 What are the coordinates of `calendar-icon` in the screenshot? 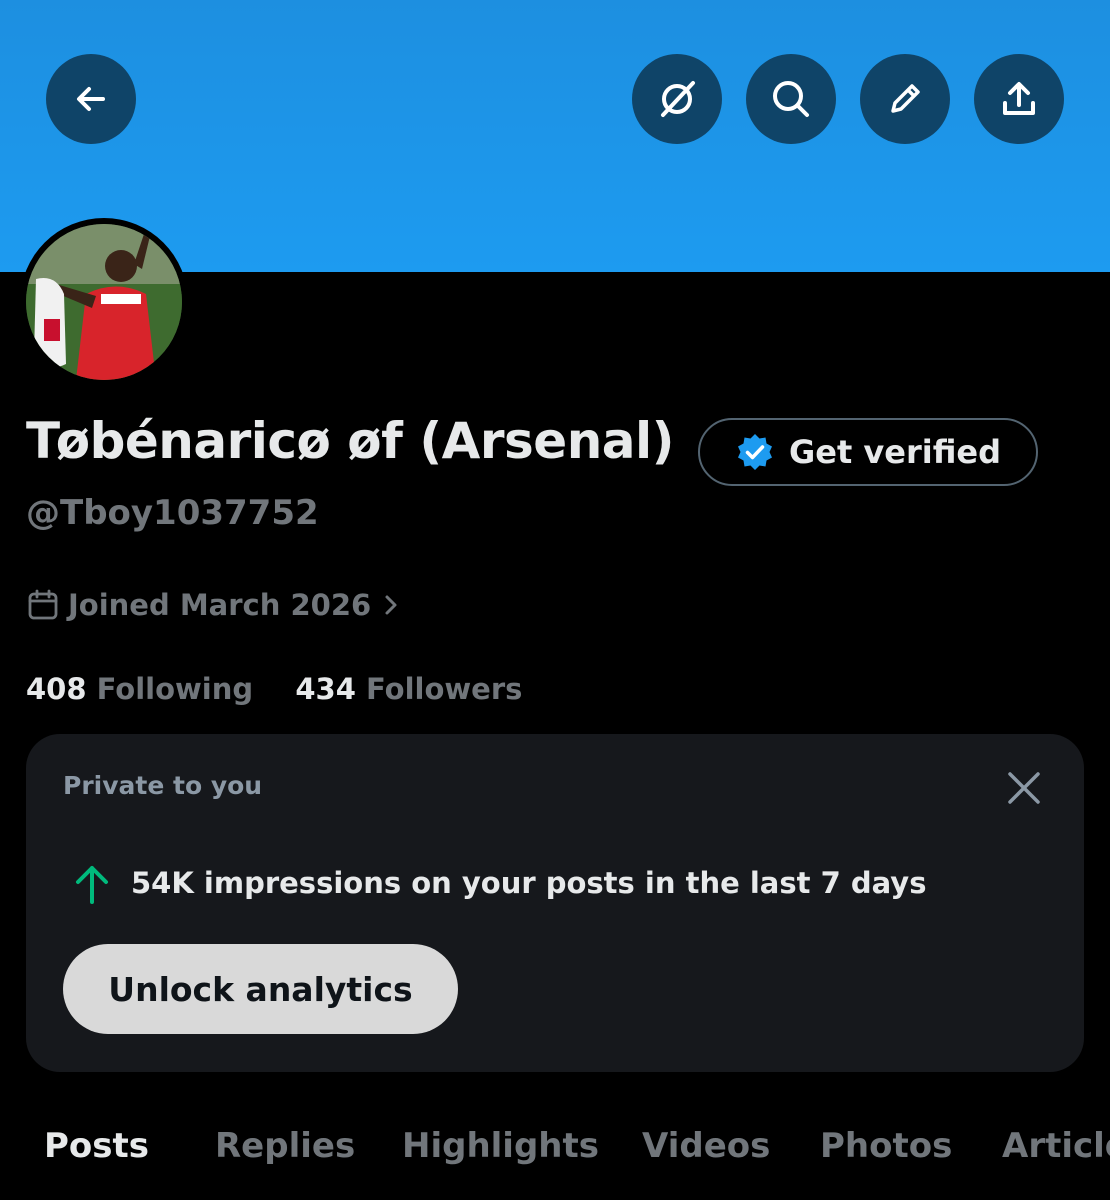 It's located at (43, 604).